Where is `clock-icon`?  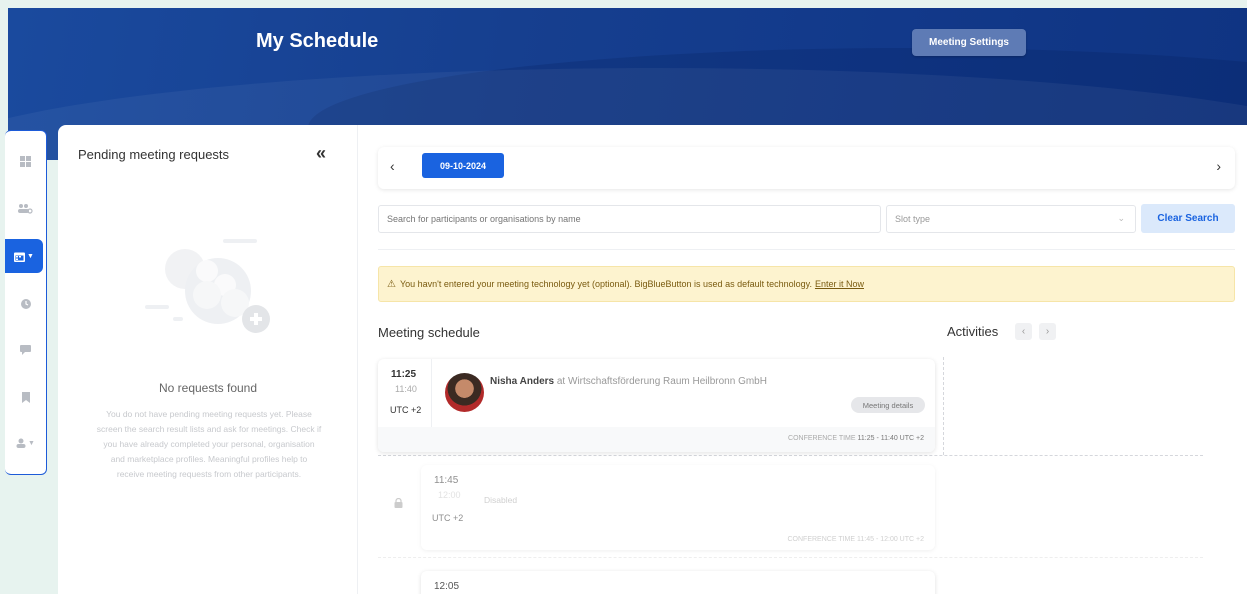
clock-icon is located at coordinates (25, 304).